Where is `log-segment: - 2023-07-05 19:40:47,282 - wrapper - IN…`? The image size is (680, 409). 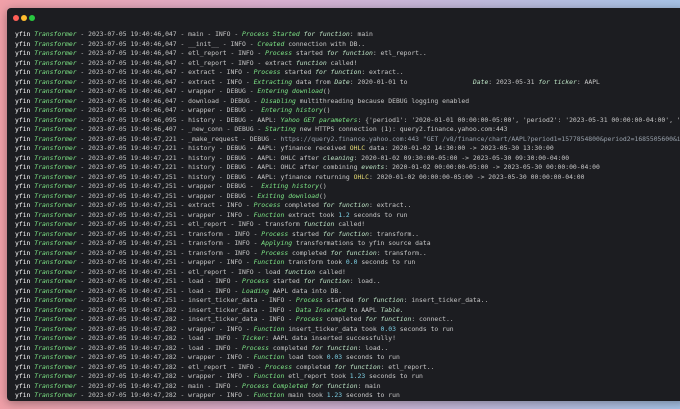
log-segment: - 2023-07-05 19:40:47,282 - wrapper - IN… is located at coordinates (165, 395).